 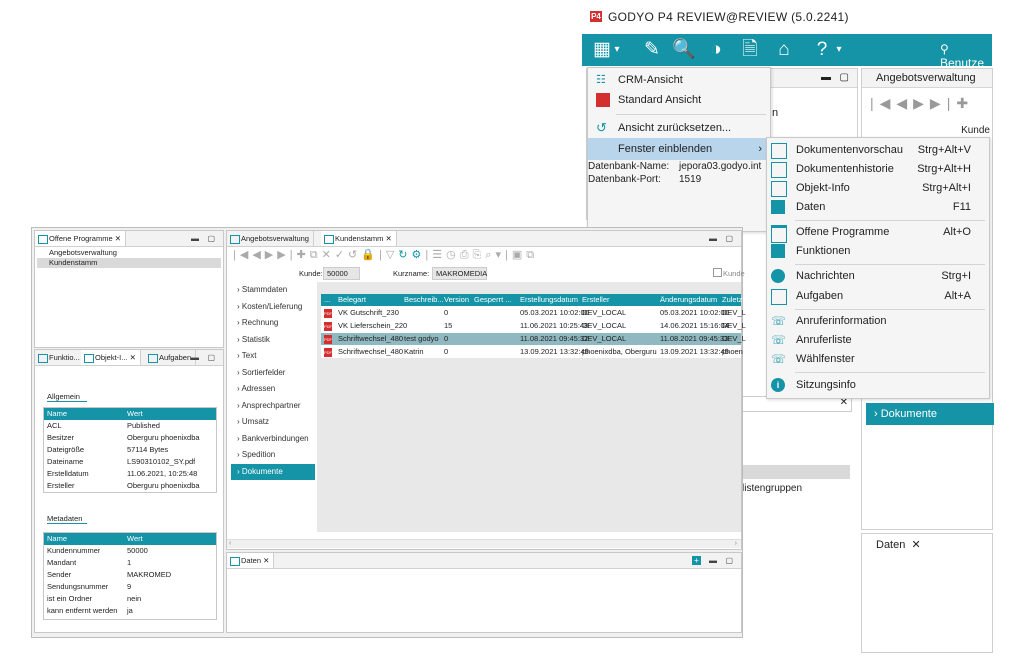 What do you see at coordinates (311, 273) in the screenshot?
I see `kunde-label: Kunde:` at bounding box center [311, 273].